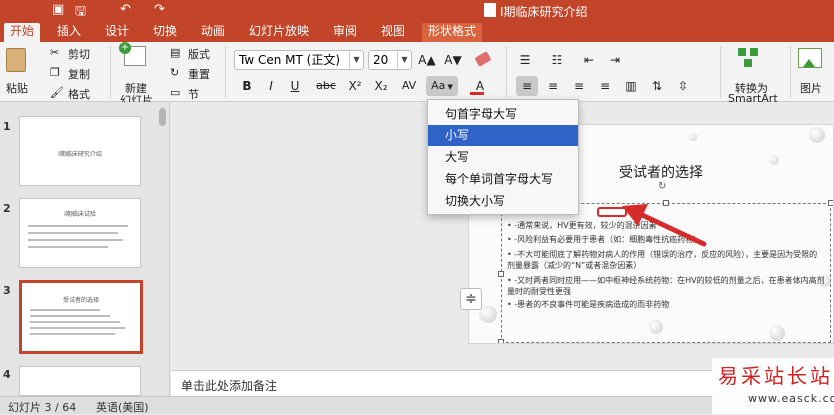 The height and width of the screenshot is (415, 834). I want to click on thumbnail-title: I期临床研究介绍, so click(80, 154).